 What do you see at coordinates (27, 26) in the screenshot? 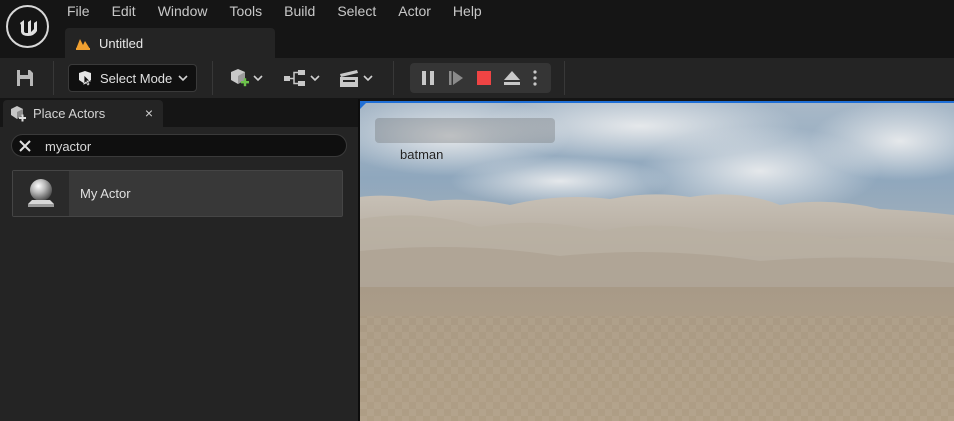
I see `unreal-logo-icon` at bounding box center [27, 26].